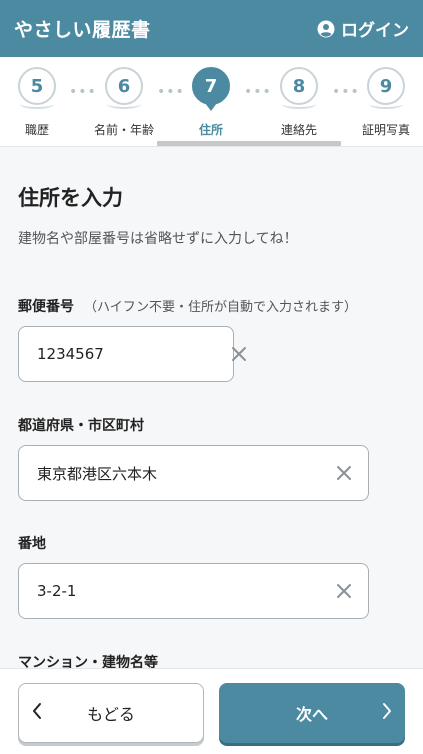 This screenshot has width=423, height=754. Describe the element at coordinates (158, 239) in the screenshot. I see `page-description: 建物名や部屋番号は省略せずに入力してね！` at that location.